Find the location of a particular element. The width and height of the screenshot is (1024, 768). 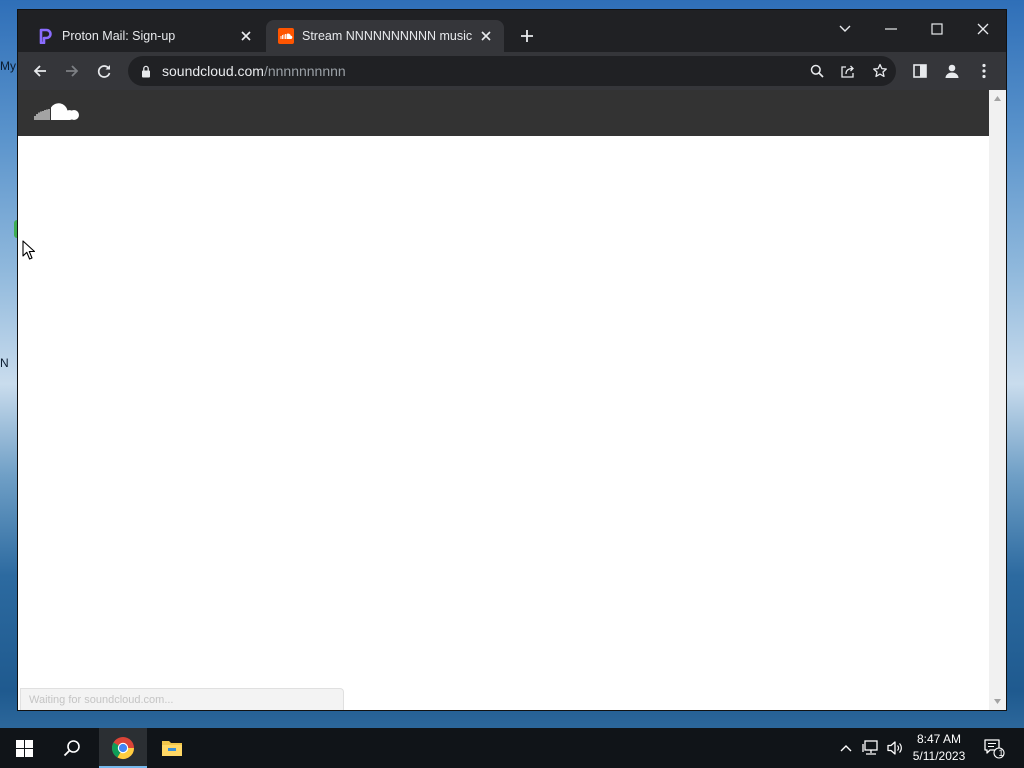

clock-date: 5/11/2023 is located at coordinates (939, 756).